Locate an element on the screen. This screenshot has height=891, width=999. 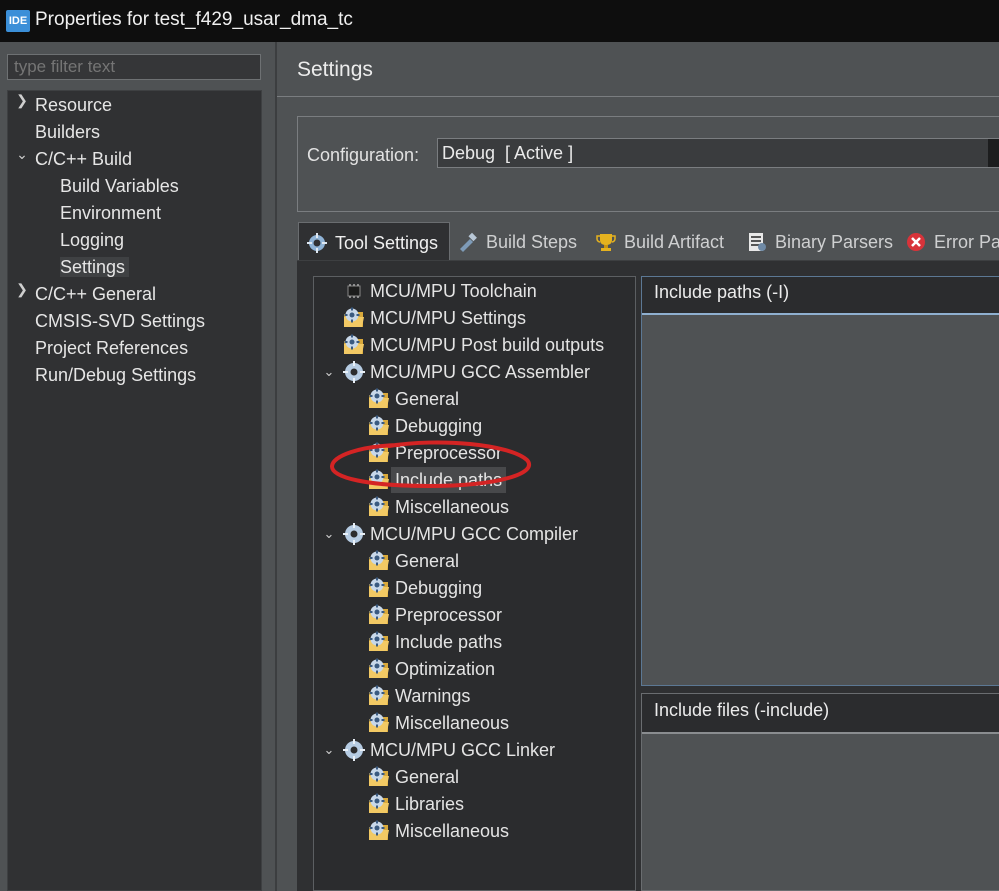
configuration-value: Debug [ Active ] is located at coordinates (508, 153).